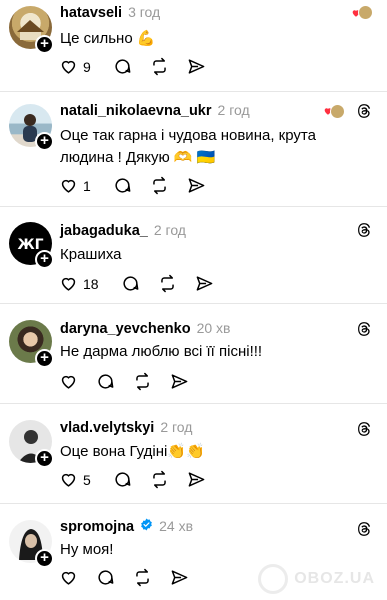 The width and height of the screenshot is (387, 600). What do you see at coordinates (77, 66) in the screenshot?
I see `like-button: 9` at bounding box center [77, 66].